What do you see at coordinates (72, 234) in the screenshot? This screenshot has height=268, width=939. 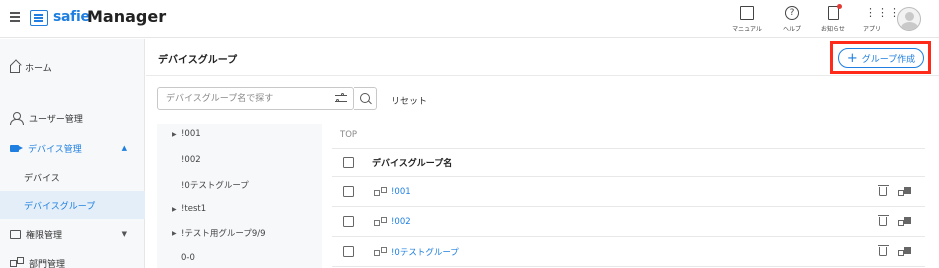 I see `sidebar-item-permissions: 権限管理 ▼` at bounding box center [72, 234].